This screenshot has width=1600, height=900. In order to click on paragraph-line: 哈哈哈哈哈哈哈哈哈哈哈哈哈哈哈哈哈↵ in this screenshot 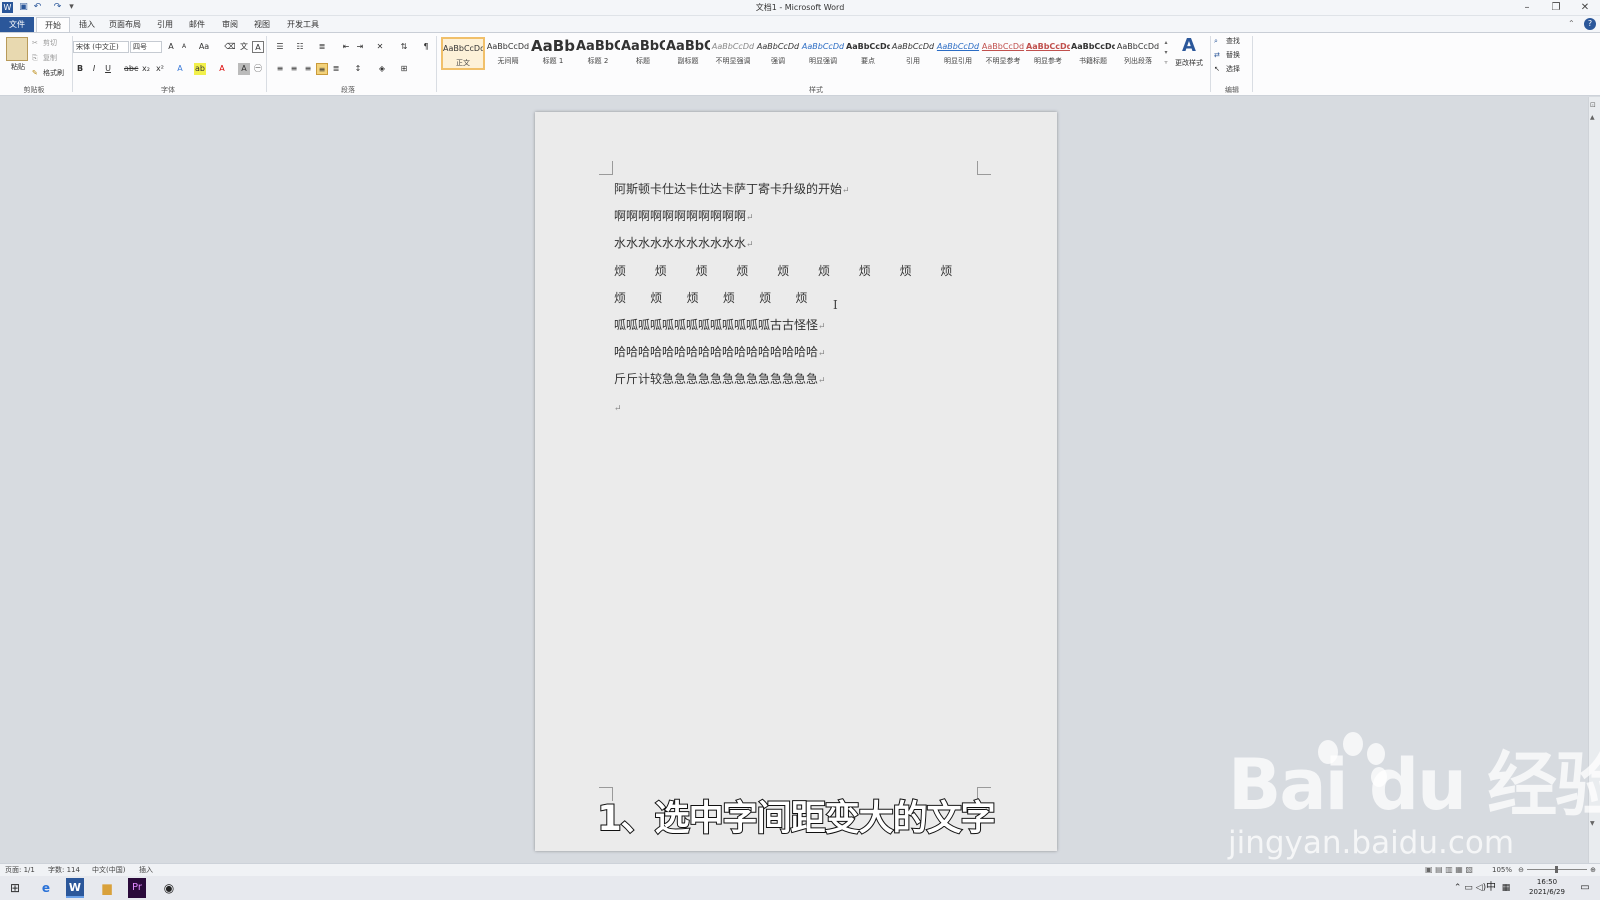, I will do `click(720, 352)`.